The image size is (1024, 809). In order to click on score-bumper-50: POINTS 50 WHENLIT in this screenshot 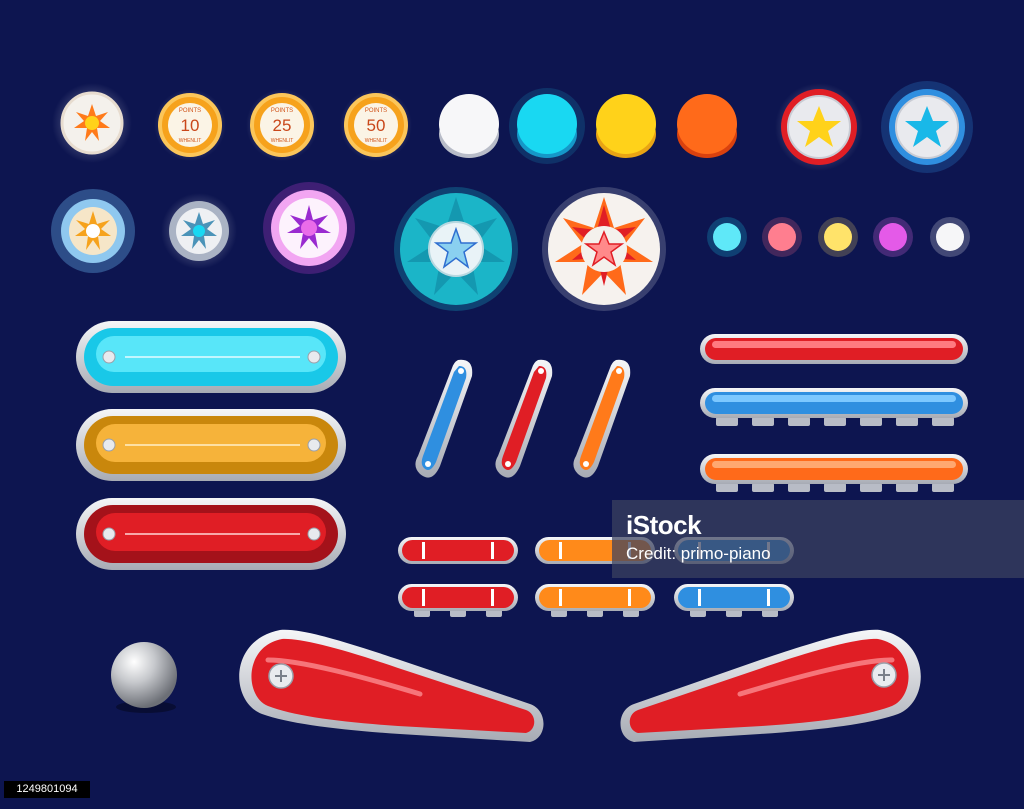, I will do `click(376, 125)`.